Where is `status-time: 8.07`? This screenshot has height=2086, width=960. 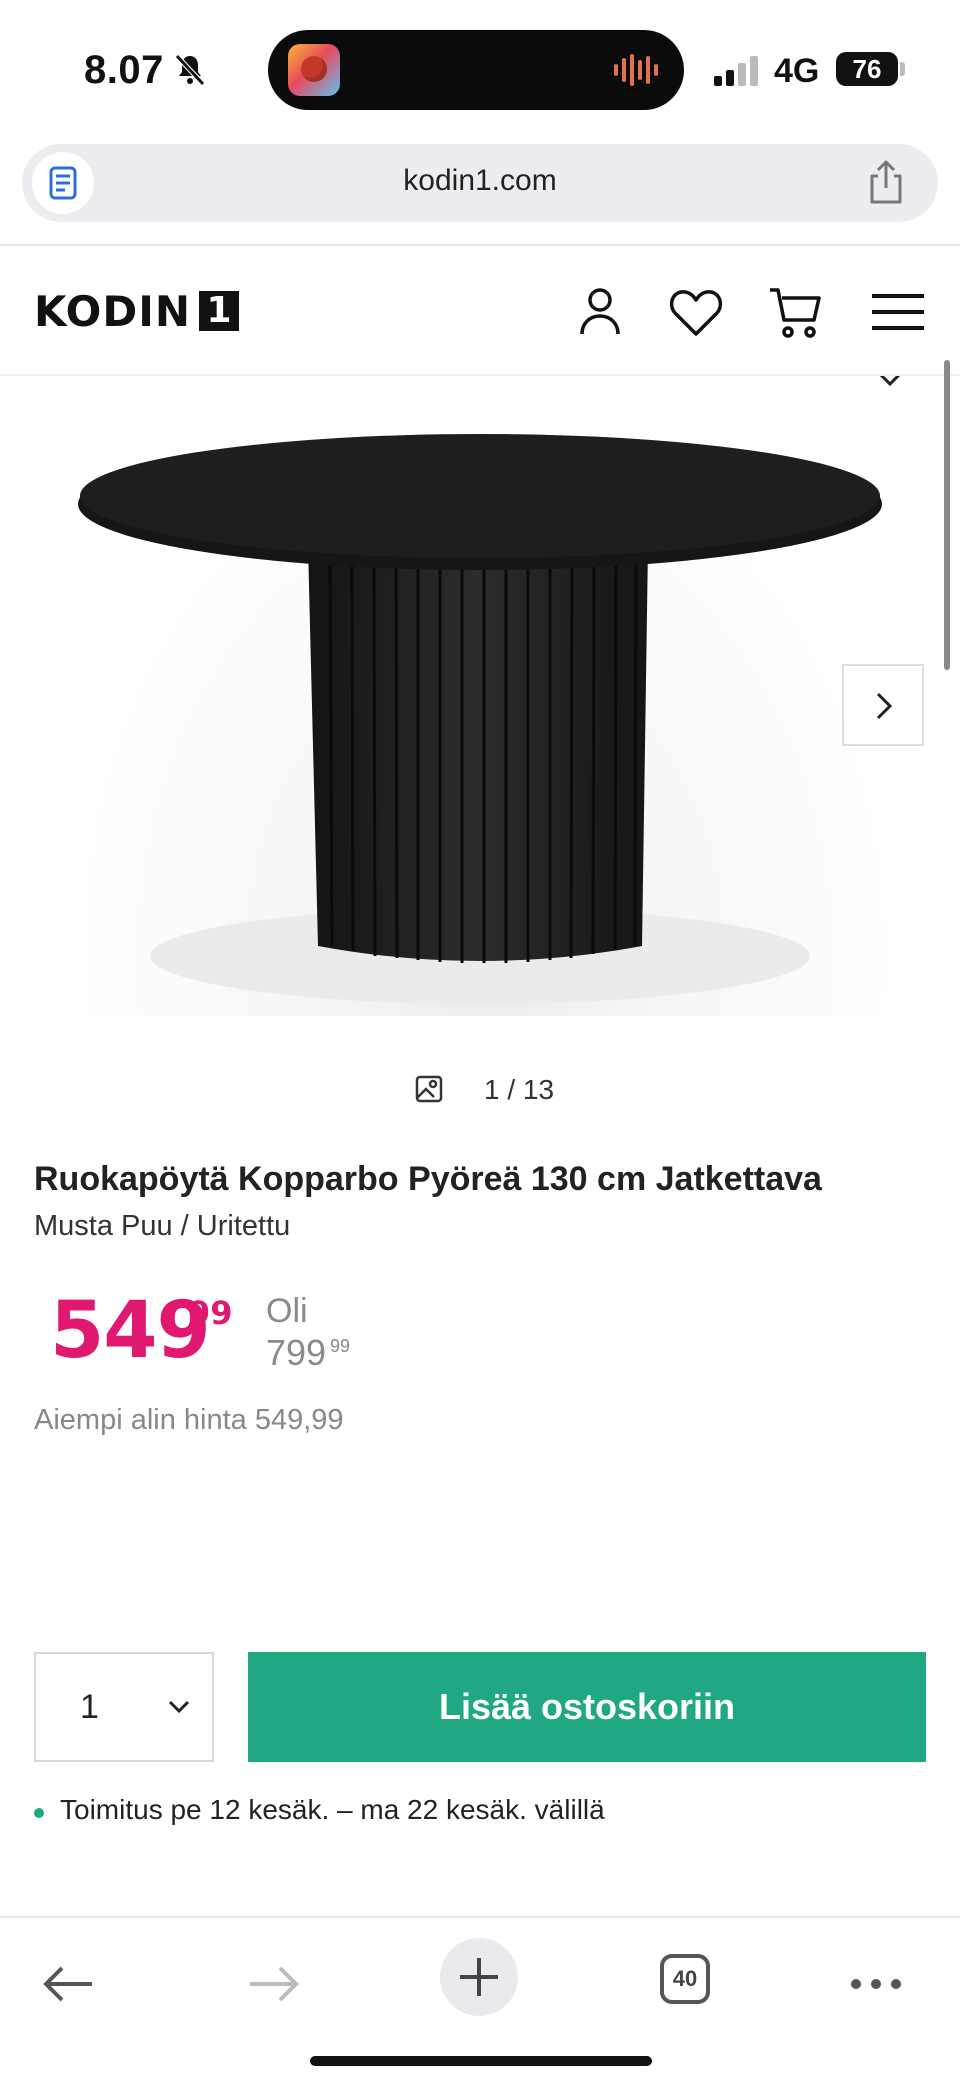 status-time: 8.07 is located at coordinates (124, 70).